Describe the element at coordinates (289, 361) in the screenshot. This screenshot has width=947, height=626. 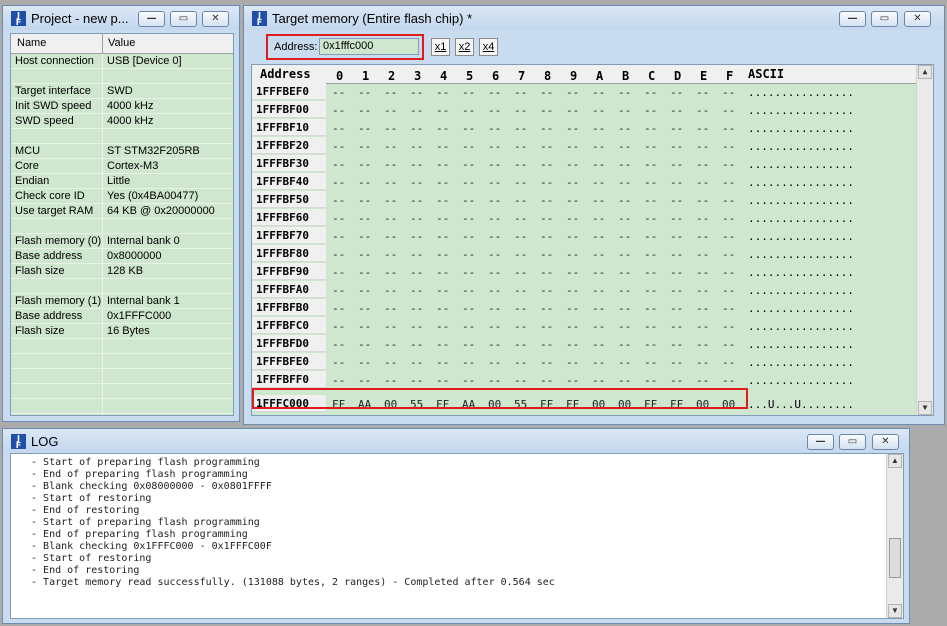
I see `address-cell: 1FFFBFE0` at that location.